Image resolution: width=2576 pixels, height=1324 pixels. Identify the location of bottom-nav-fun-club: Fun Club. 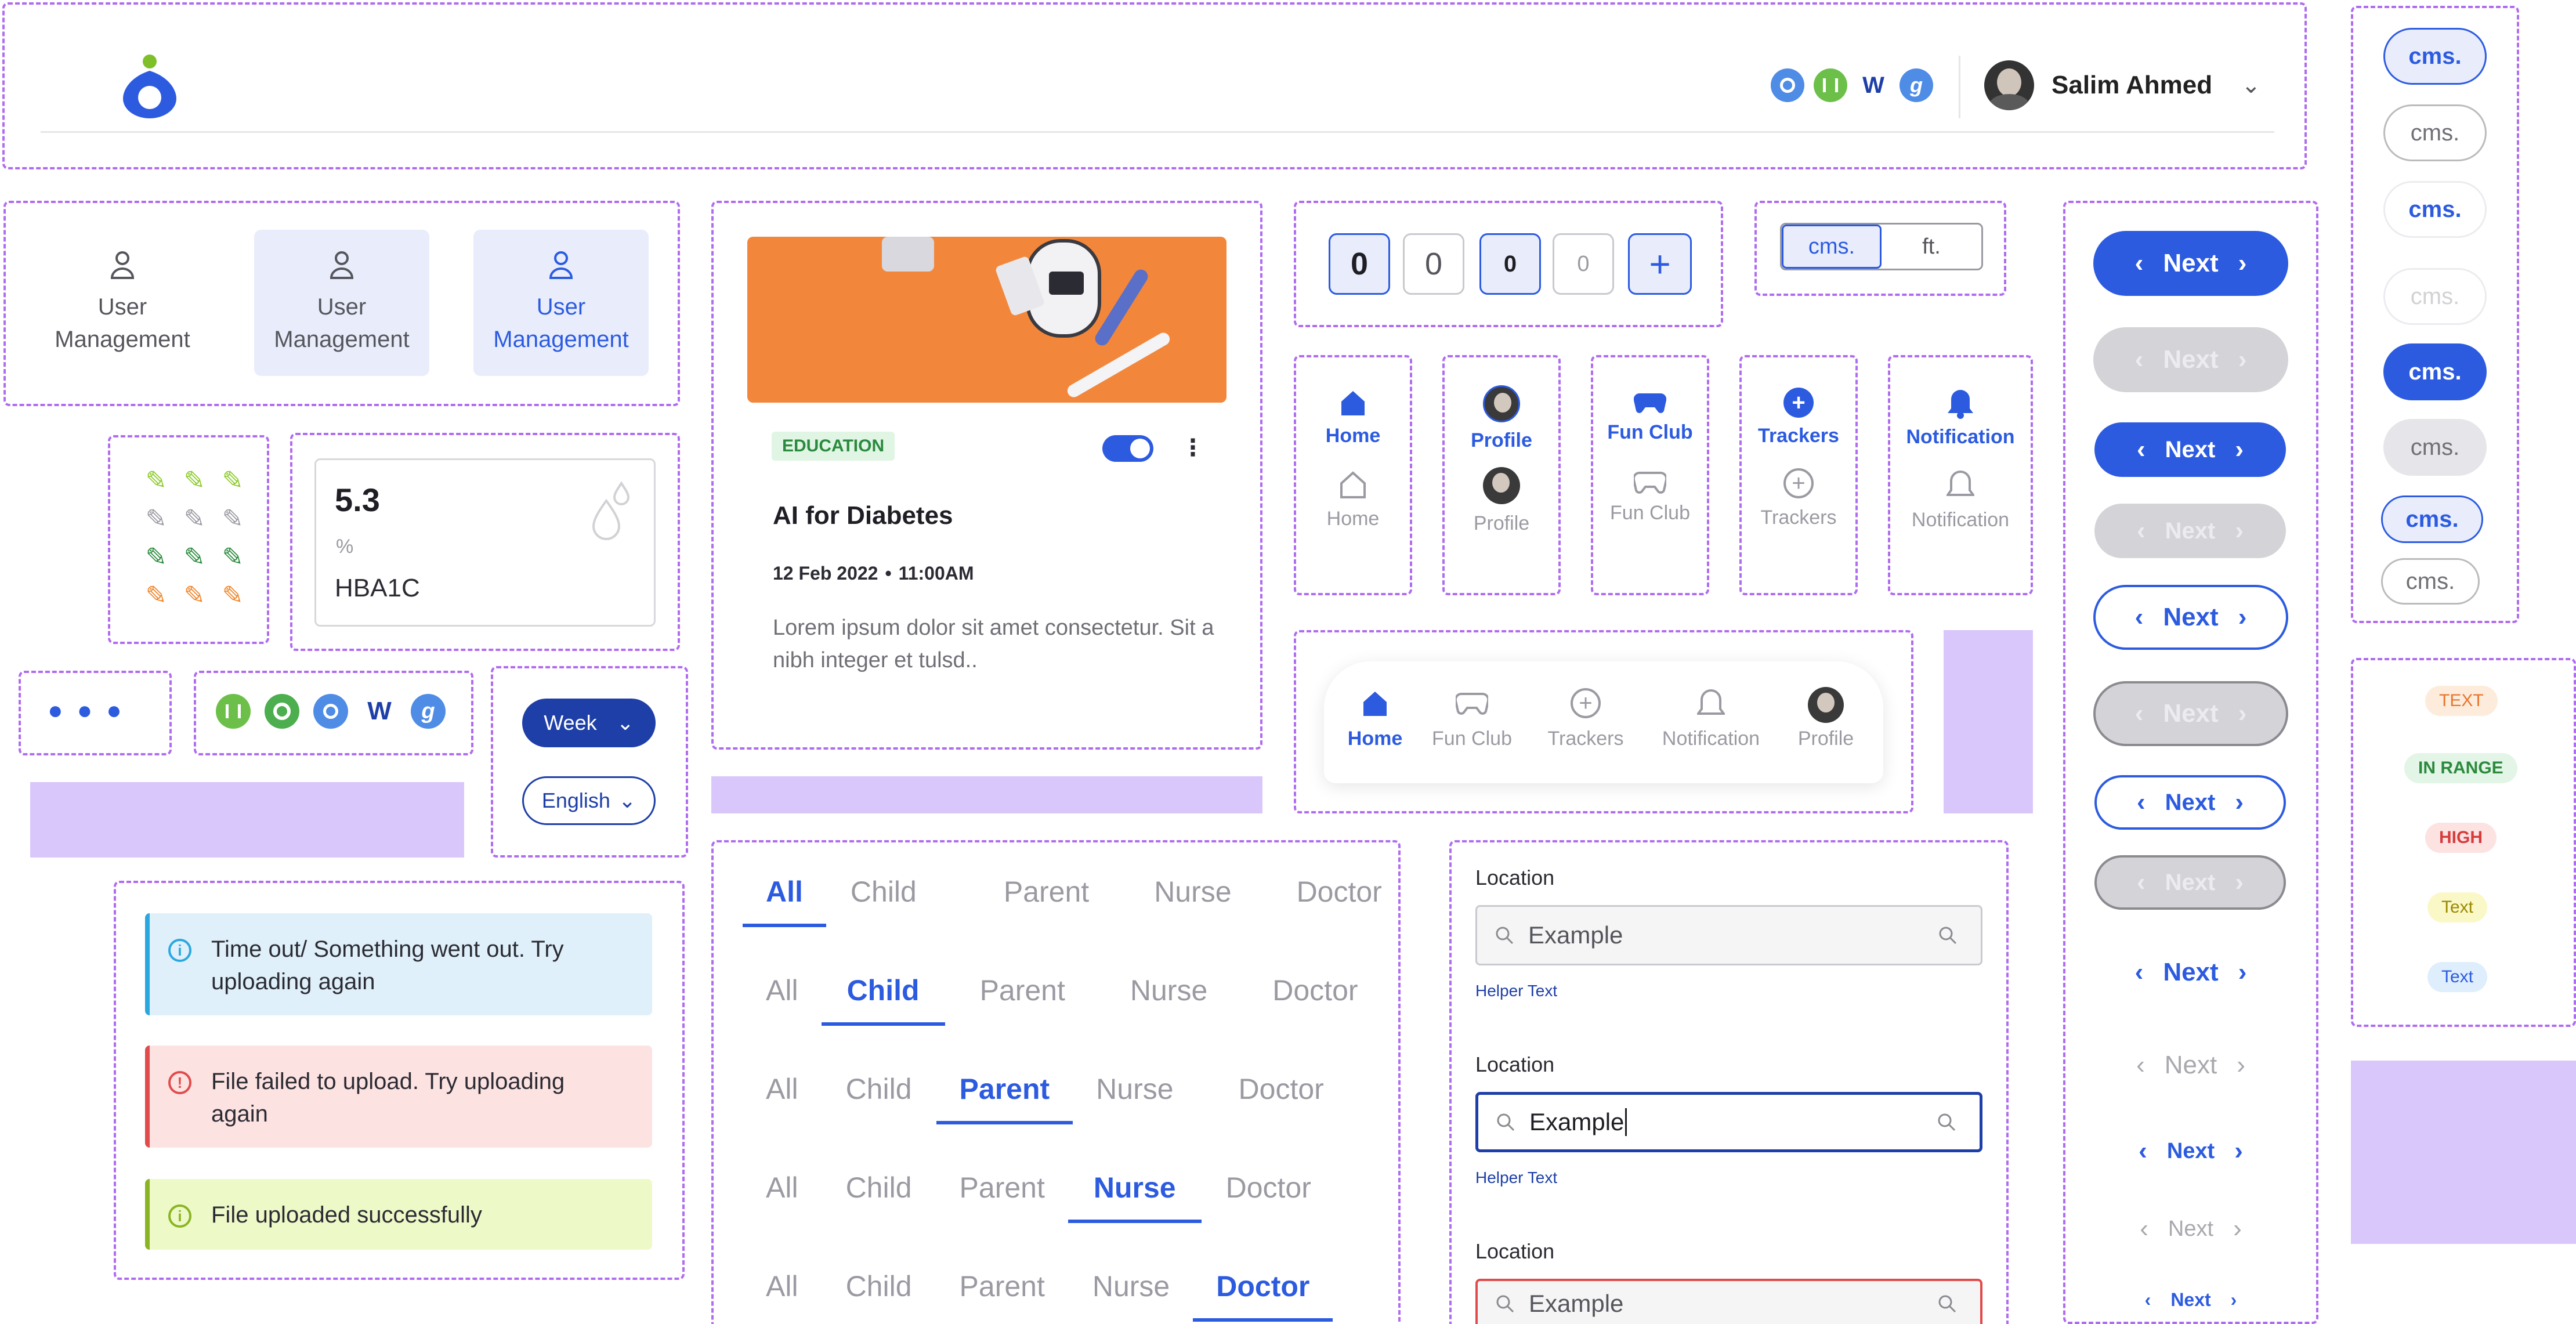
(1471, 721).